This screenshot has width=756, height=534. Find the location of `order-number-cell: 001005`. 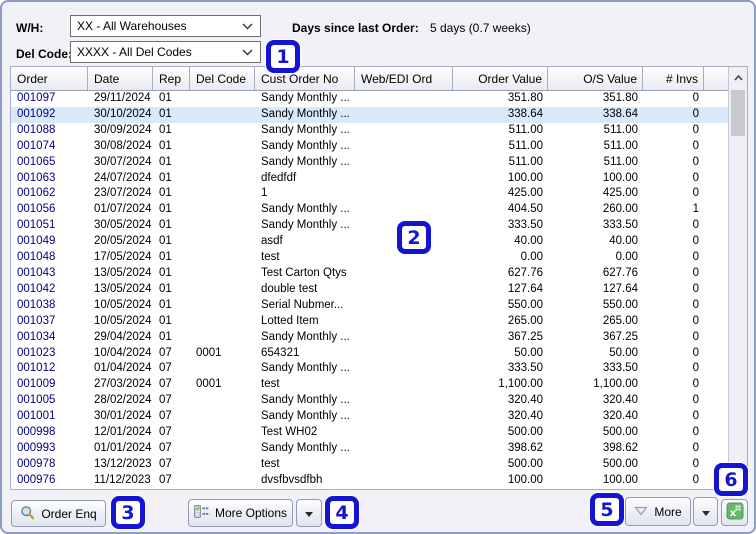

order-number-cell: 001005 is located at coordinates (36, 400).